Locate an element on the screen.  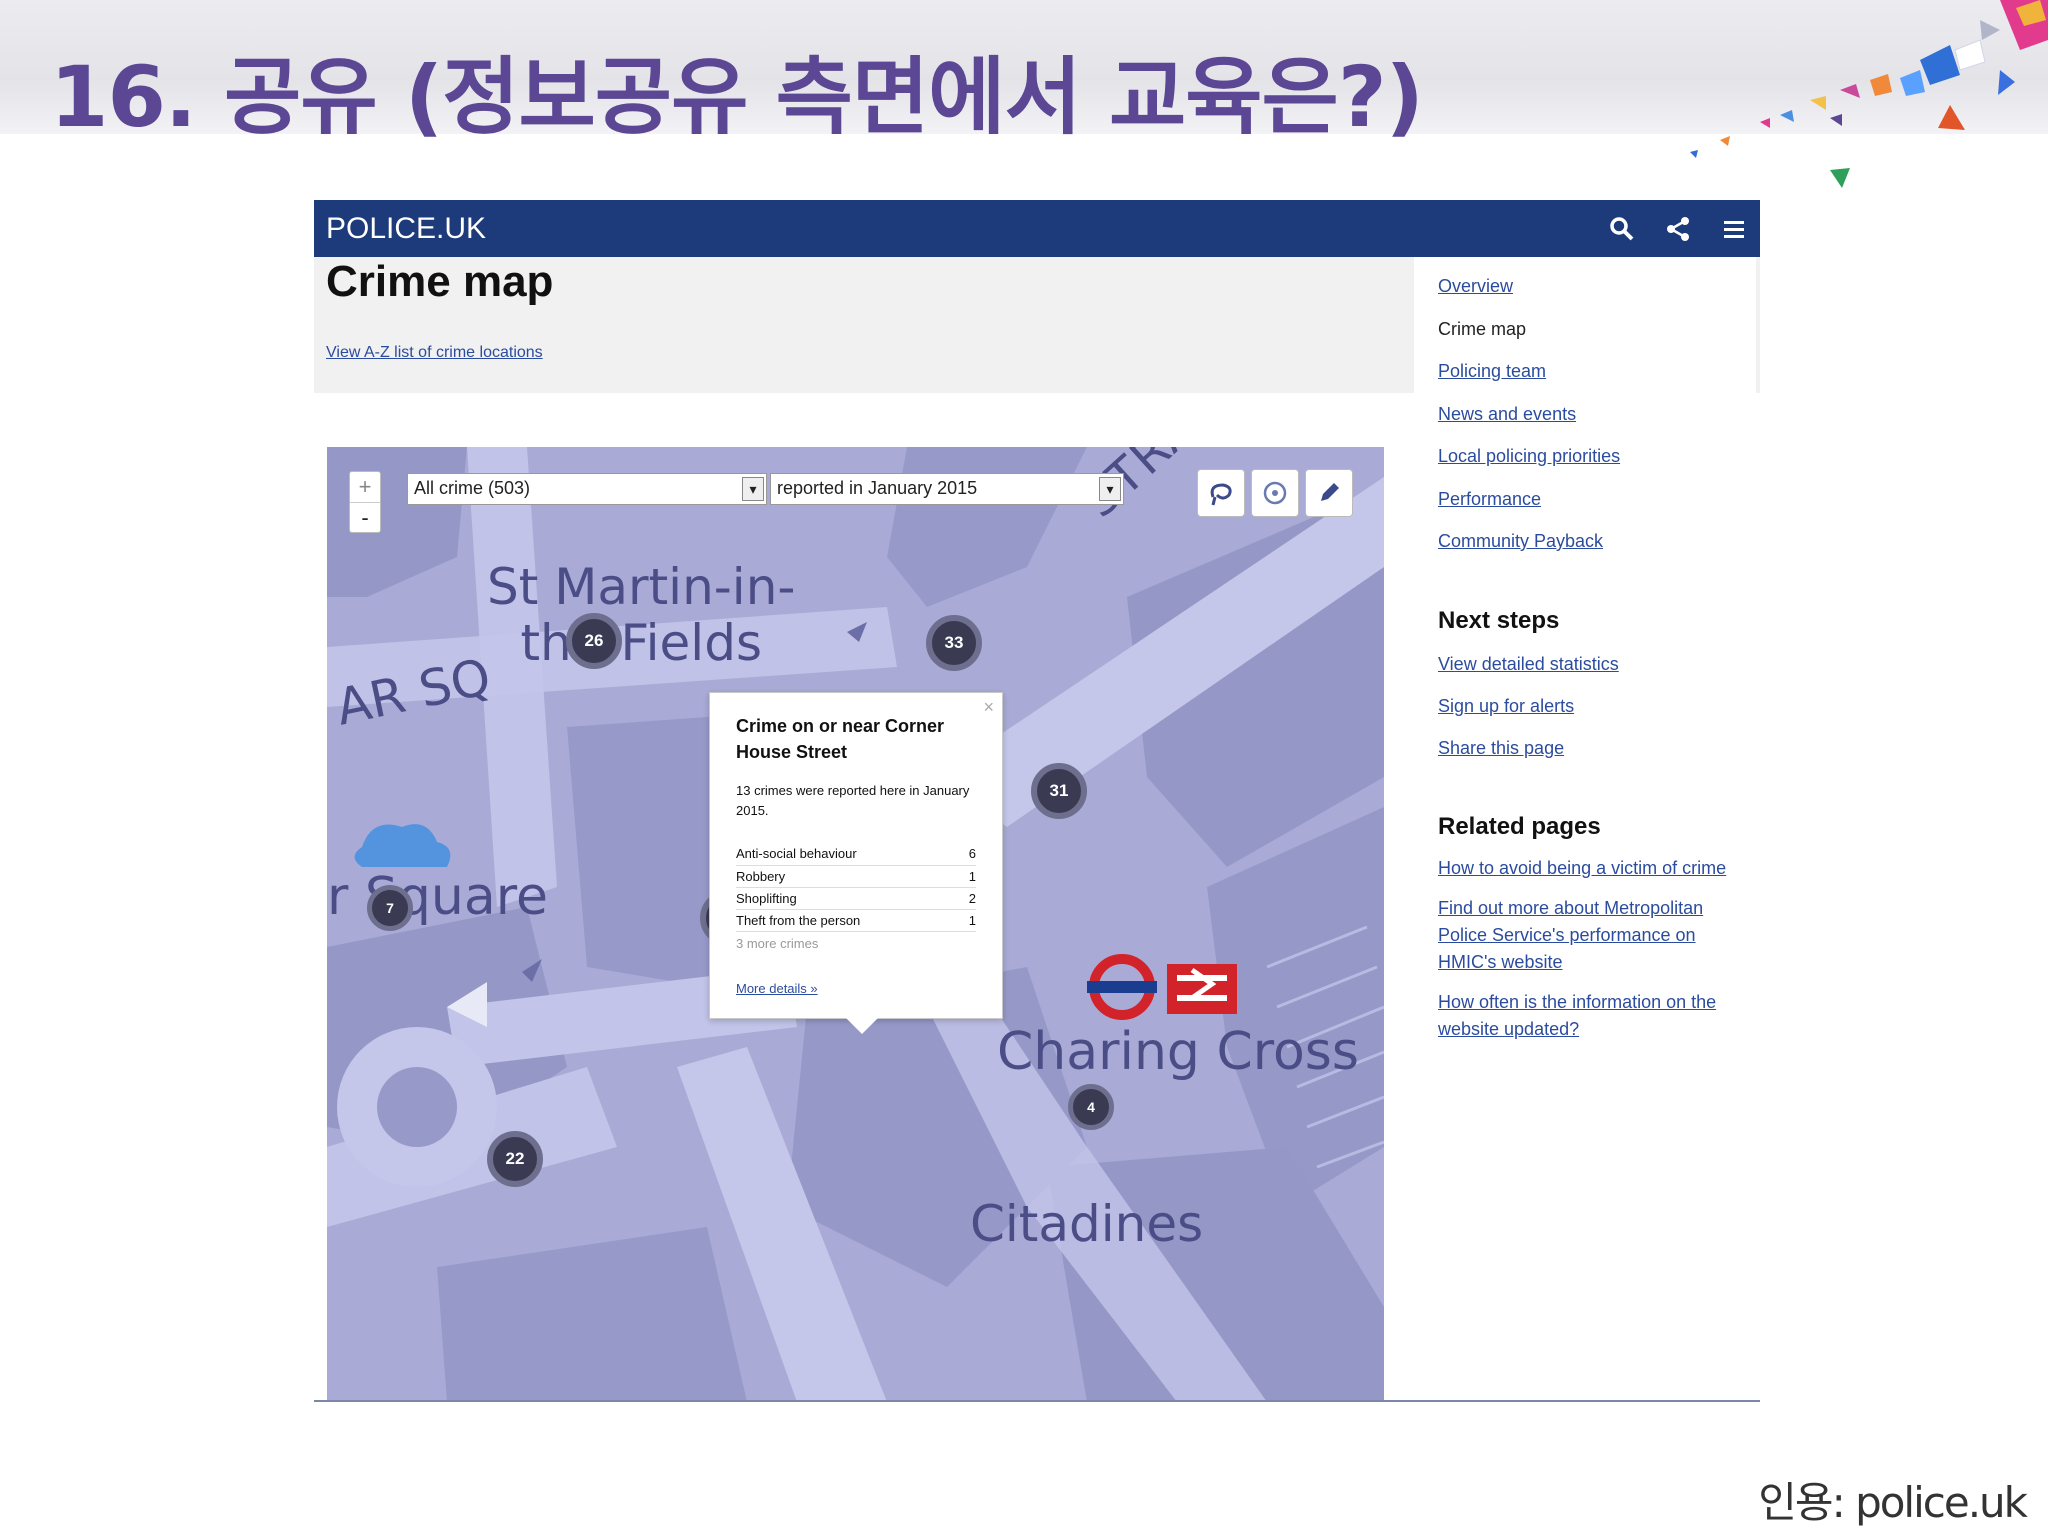
table-row: Robbery 1 is located at coordinates (856, 876).